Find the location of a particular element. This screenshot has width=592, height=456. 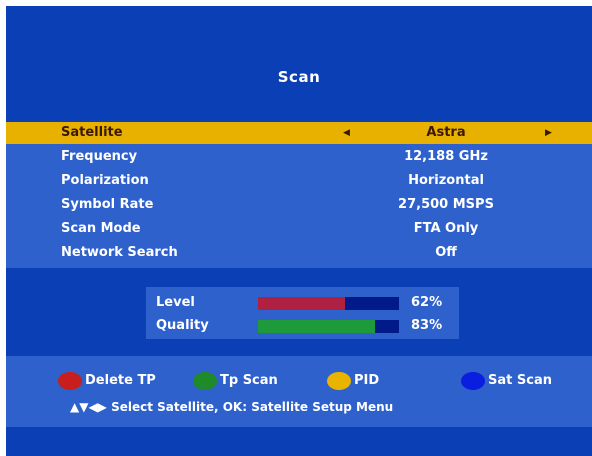

network-search-value: Off is located at coordinates (446, 252).